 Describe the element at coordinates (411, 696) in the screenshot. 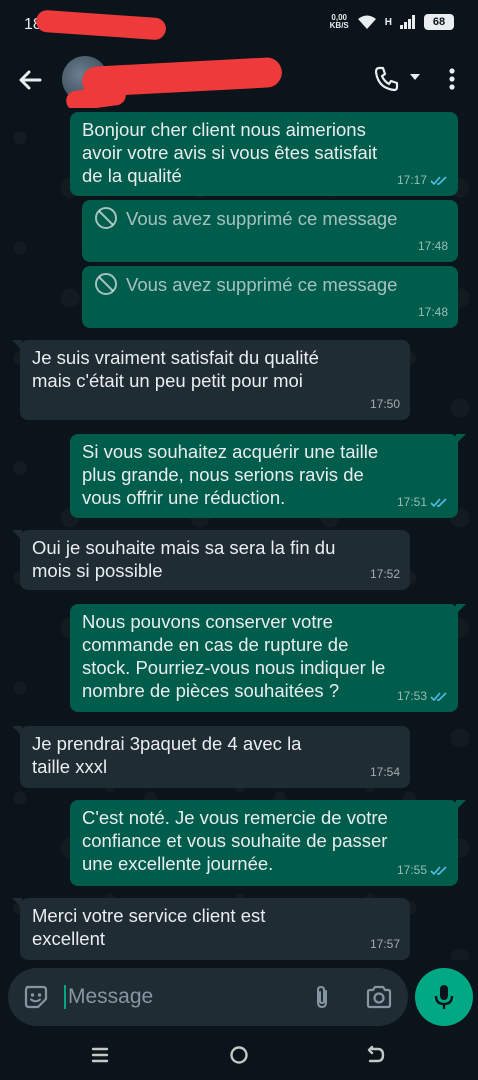

I see `message-time: 17:53` at that location.